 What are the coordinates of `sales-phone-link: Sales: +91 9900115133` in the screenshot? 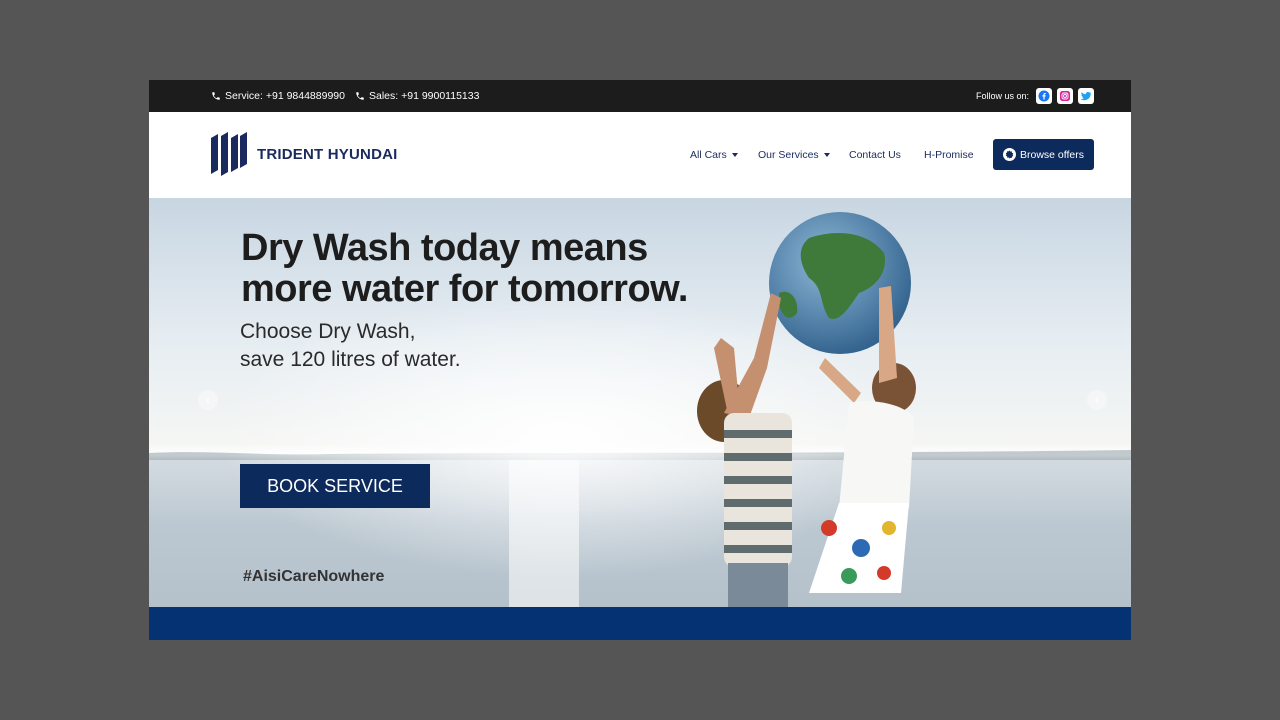 It's located at (417, 96).